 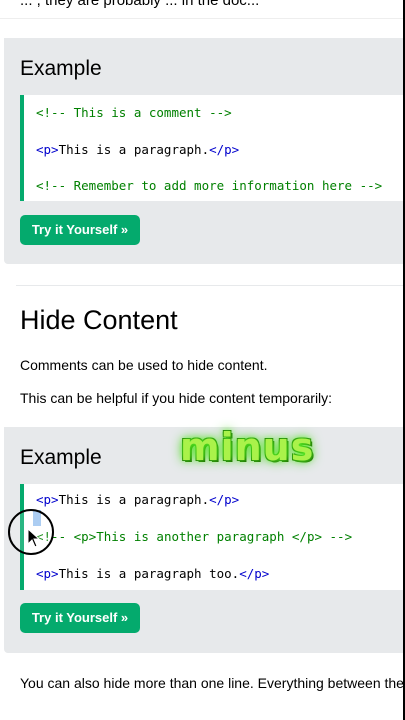 I want to click on section-divider, so click(x=210, y=285).